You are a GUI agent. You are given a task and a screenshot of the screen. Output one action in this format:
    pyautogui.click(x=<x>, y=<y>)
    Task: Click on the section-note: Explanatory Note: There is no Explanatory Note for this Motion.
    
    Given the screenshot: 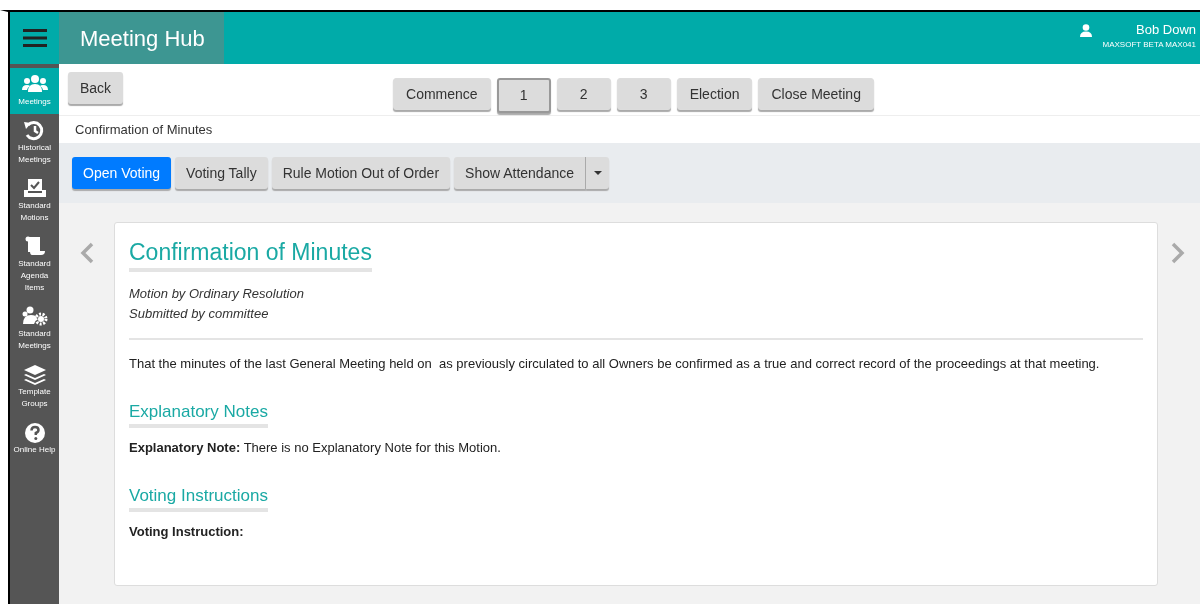 What is the action you would take?
    pyautogui.click(x=315, y=448)
    